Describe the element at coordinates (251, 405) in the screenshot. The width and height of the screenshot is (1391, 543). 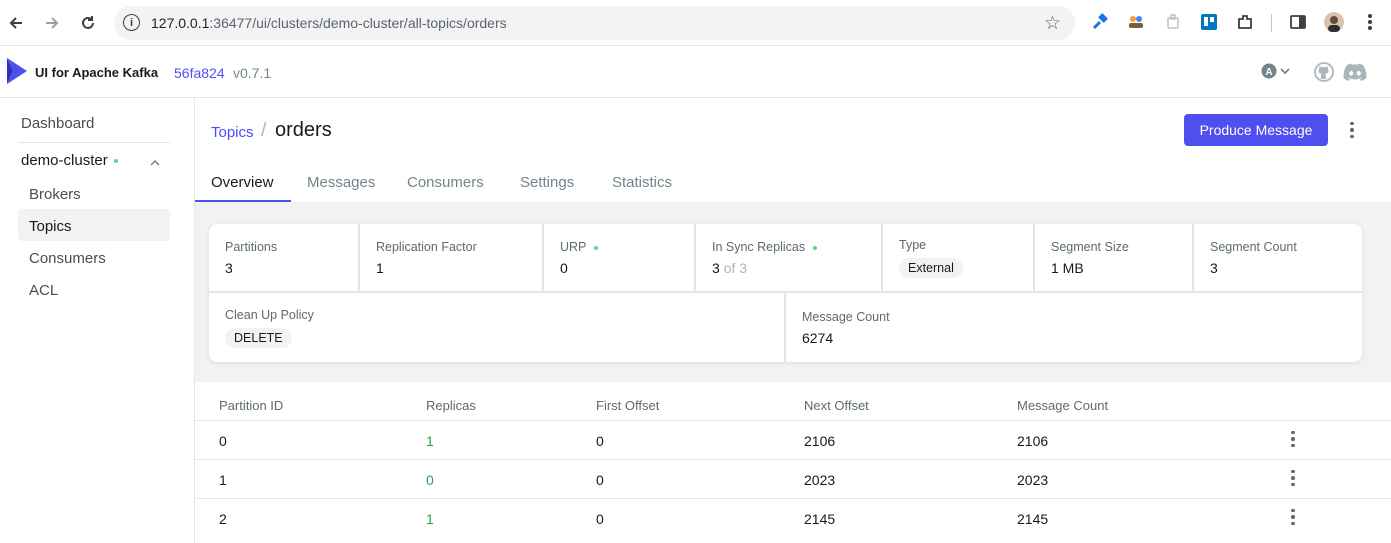
I see `column-header-partition-id: Partition ID` at that location.